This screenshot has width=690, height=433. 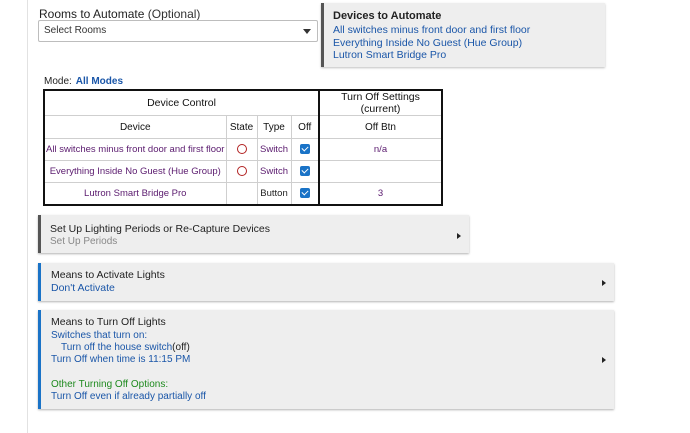 What do you see at coordinates (92, 14) in the screenshot?
I see `rooms-label-text: Rooms to Automate` at bounding box center [92, 14].